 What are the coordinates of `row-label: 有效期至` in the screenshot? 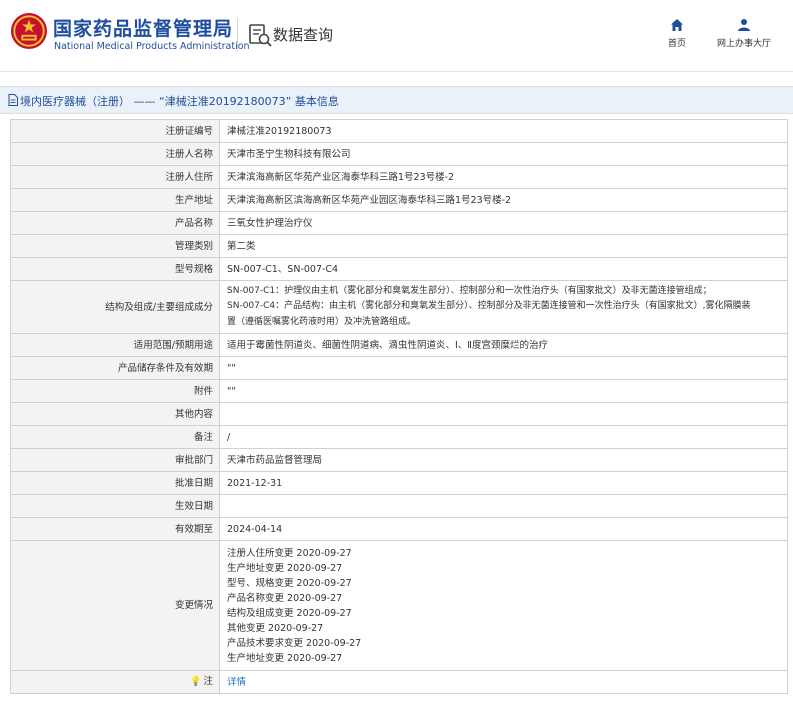 It's located at (115, 529).